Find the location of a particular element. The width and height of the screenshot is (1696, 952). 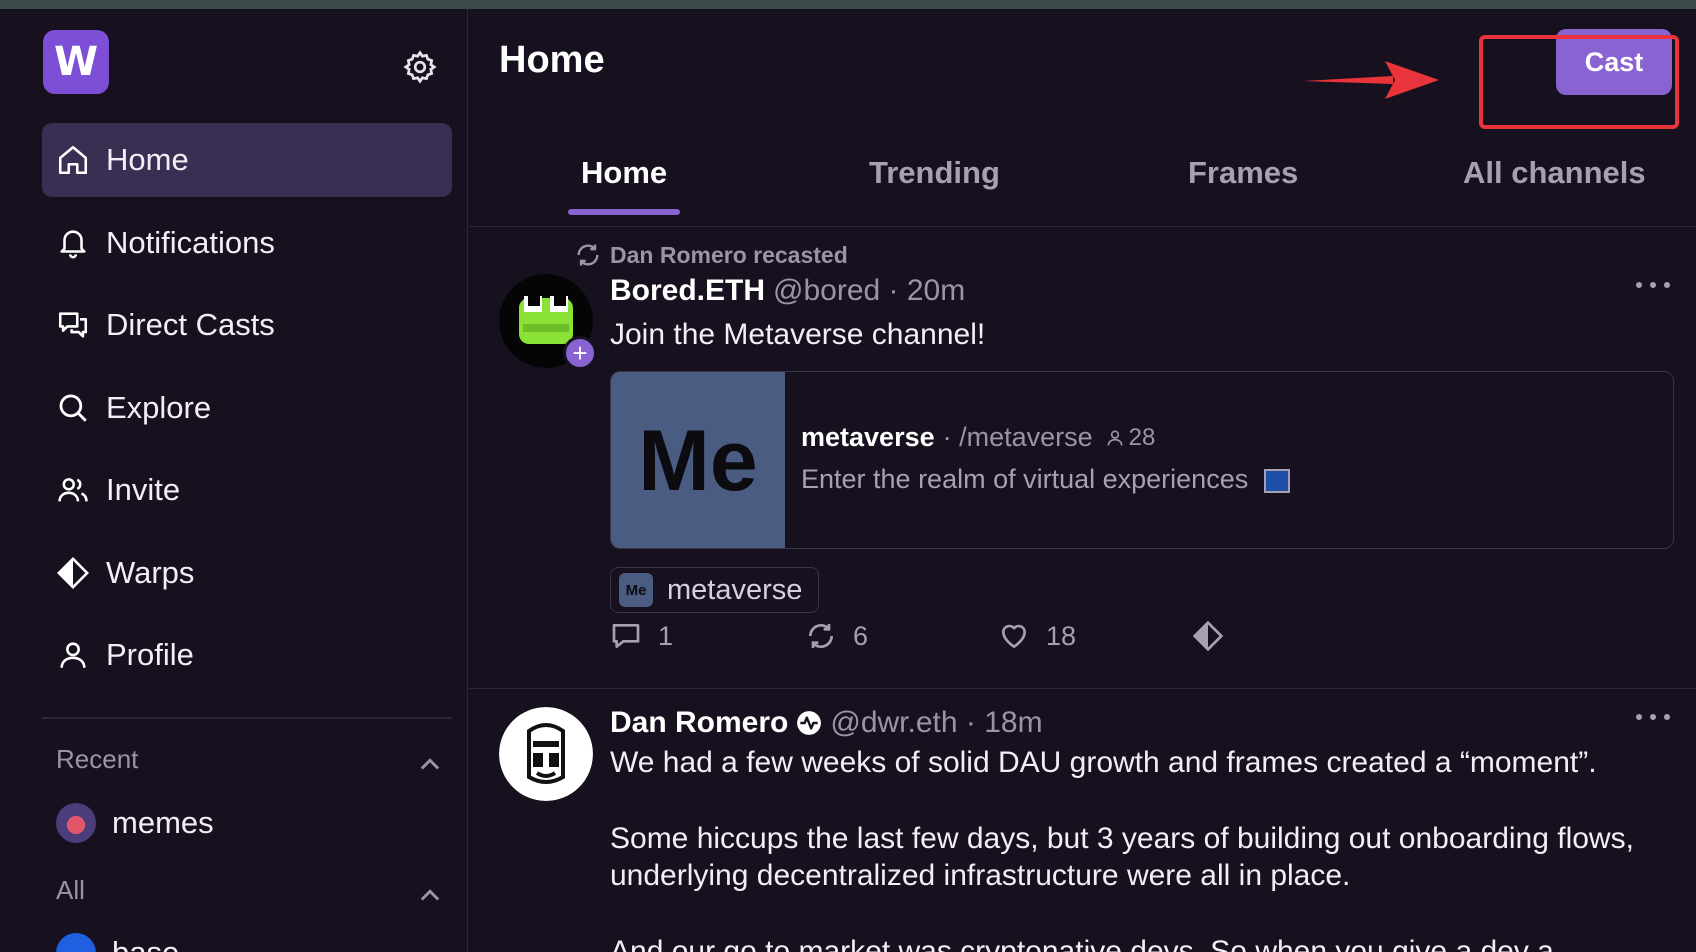

gear-icon is located at coordinates (420, 67).